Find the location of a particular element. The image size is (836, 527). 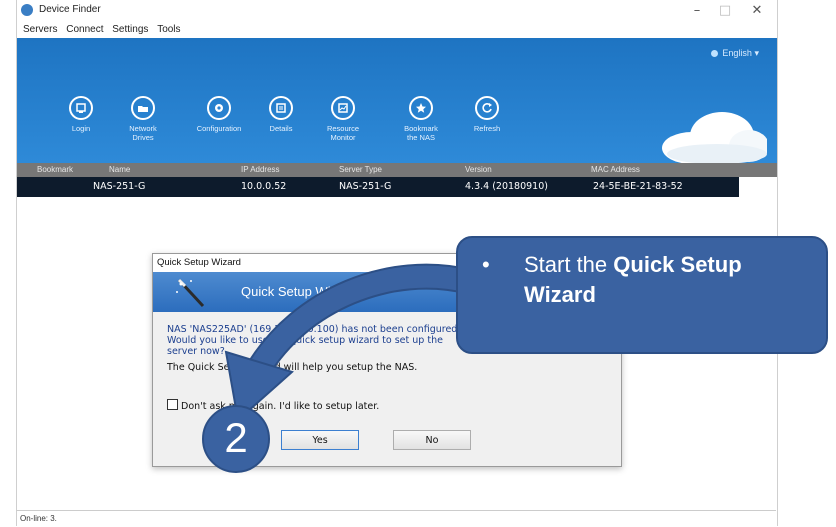

step-number-badge: 2 is located at coordinates (236, 439).